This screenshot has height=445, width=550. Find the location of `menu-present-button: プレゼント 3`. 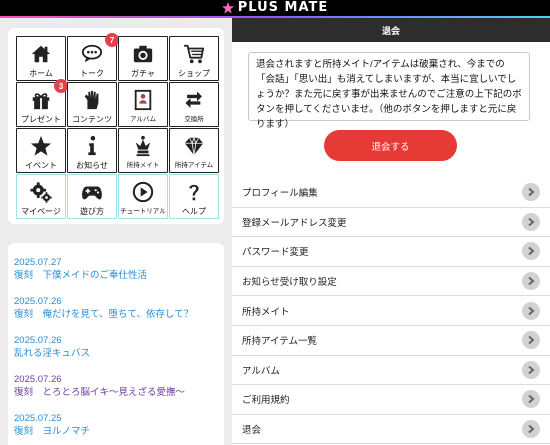

menu-present-button: プレゼント 3 is located at coordinates (42, 103).